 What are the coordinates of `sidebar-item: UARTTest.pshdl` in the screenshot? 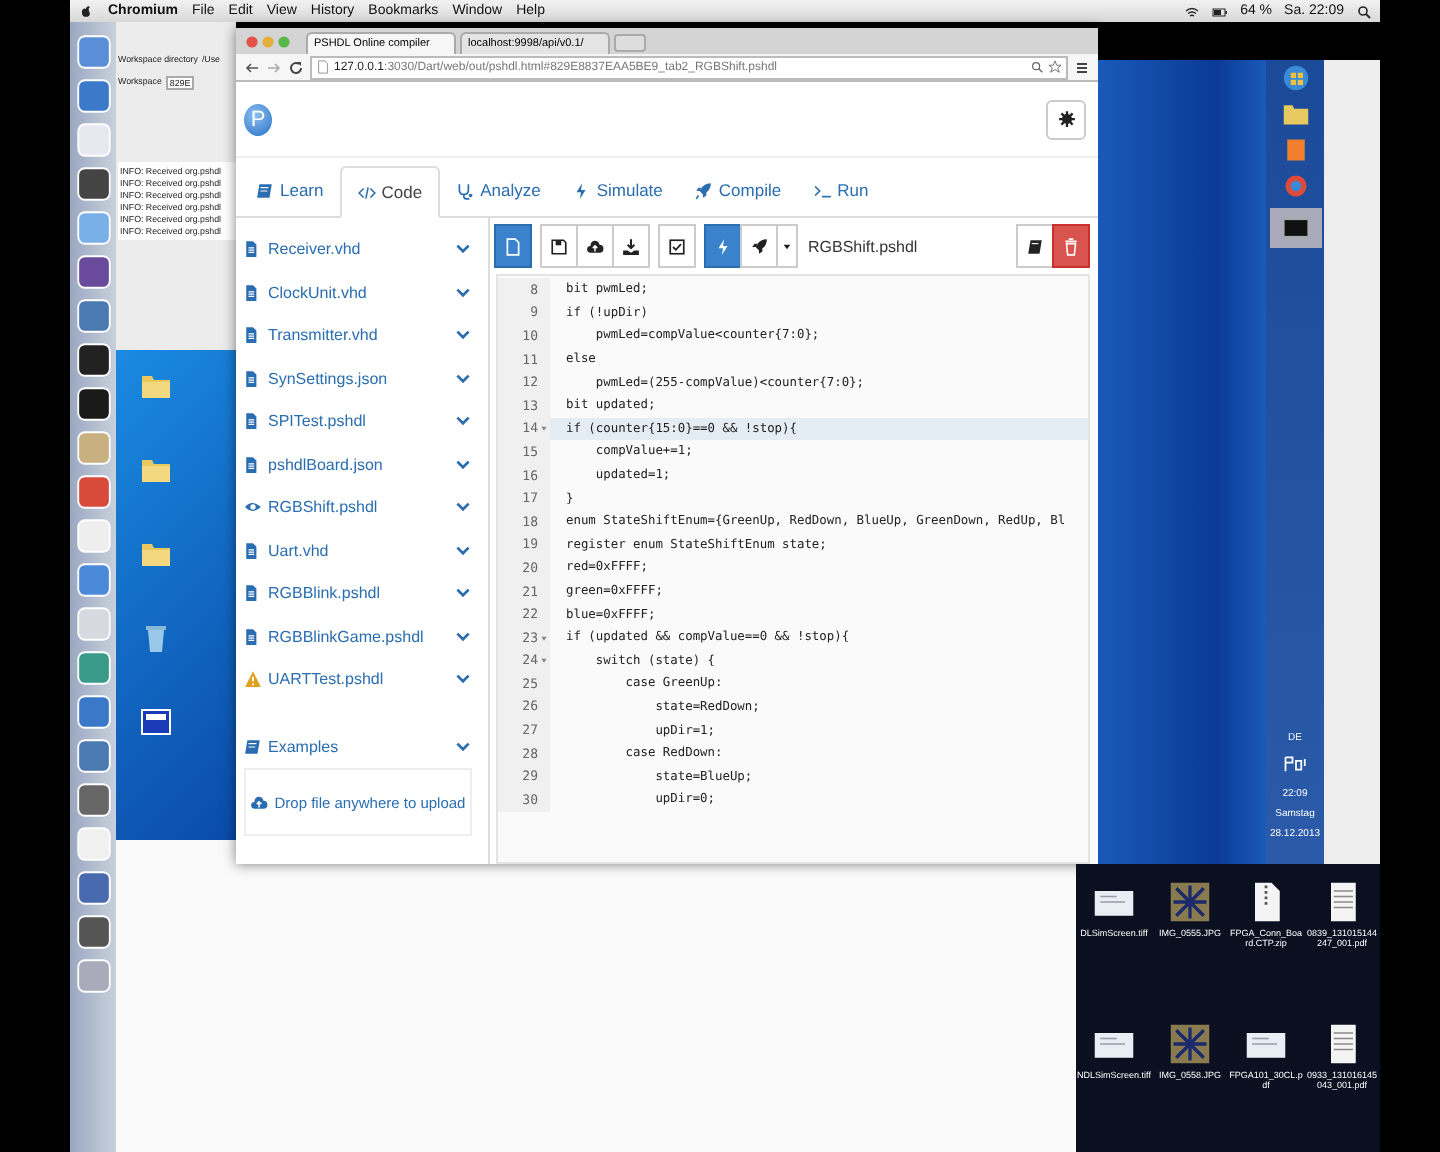 It's located at (358, 679).